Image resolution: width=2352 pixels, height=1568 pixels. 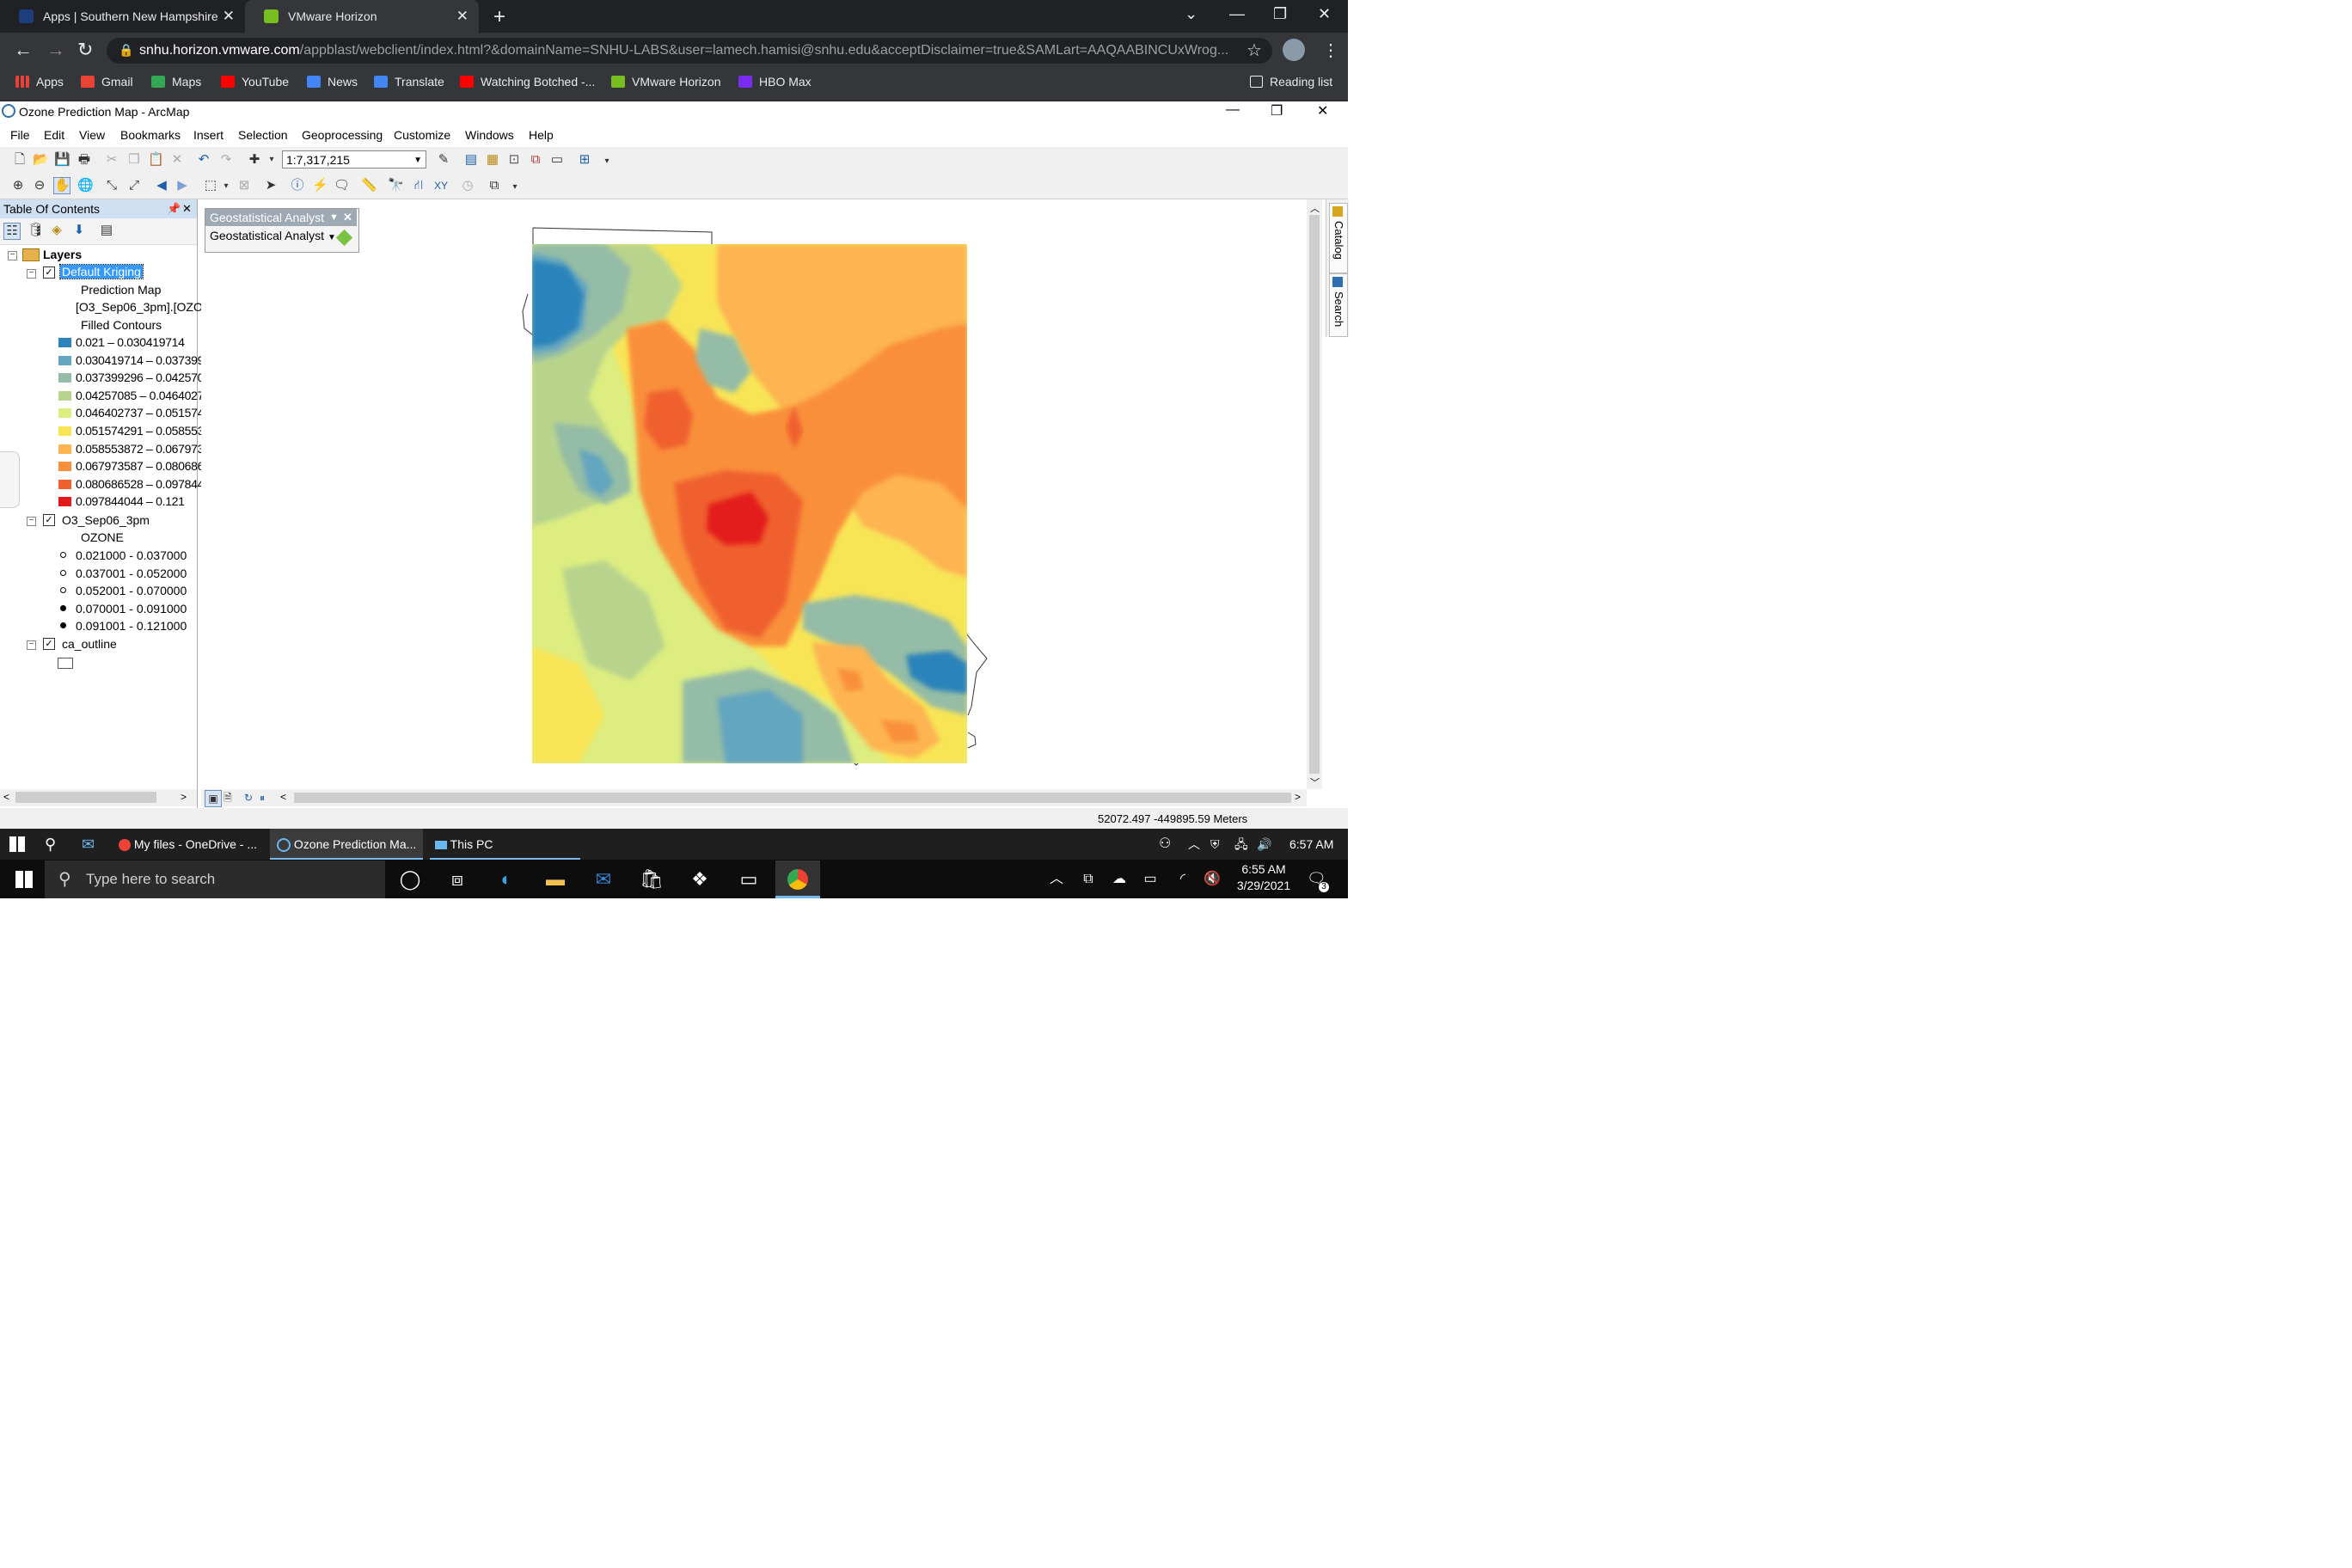 I want to click on save-icon: 💾, so click(x=62, y=160).